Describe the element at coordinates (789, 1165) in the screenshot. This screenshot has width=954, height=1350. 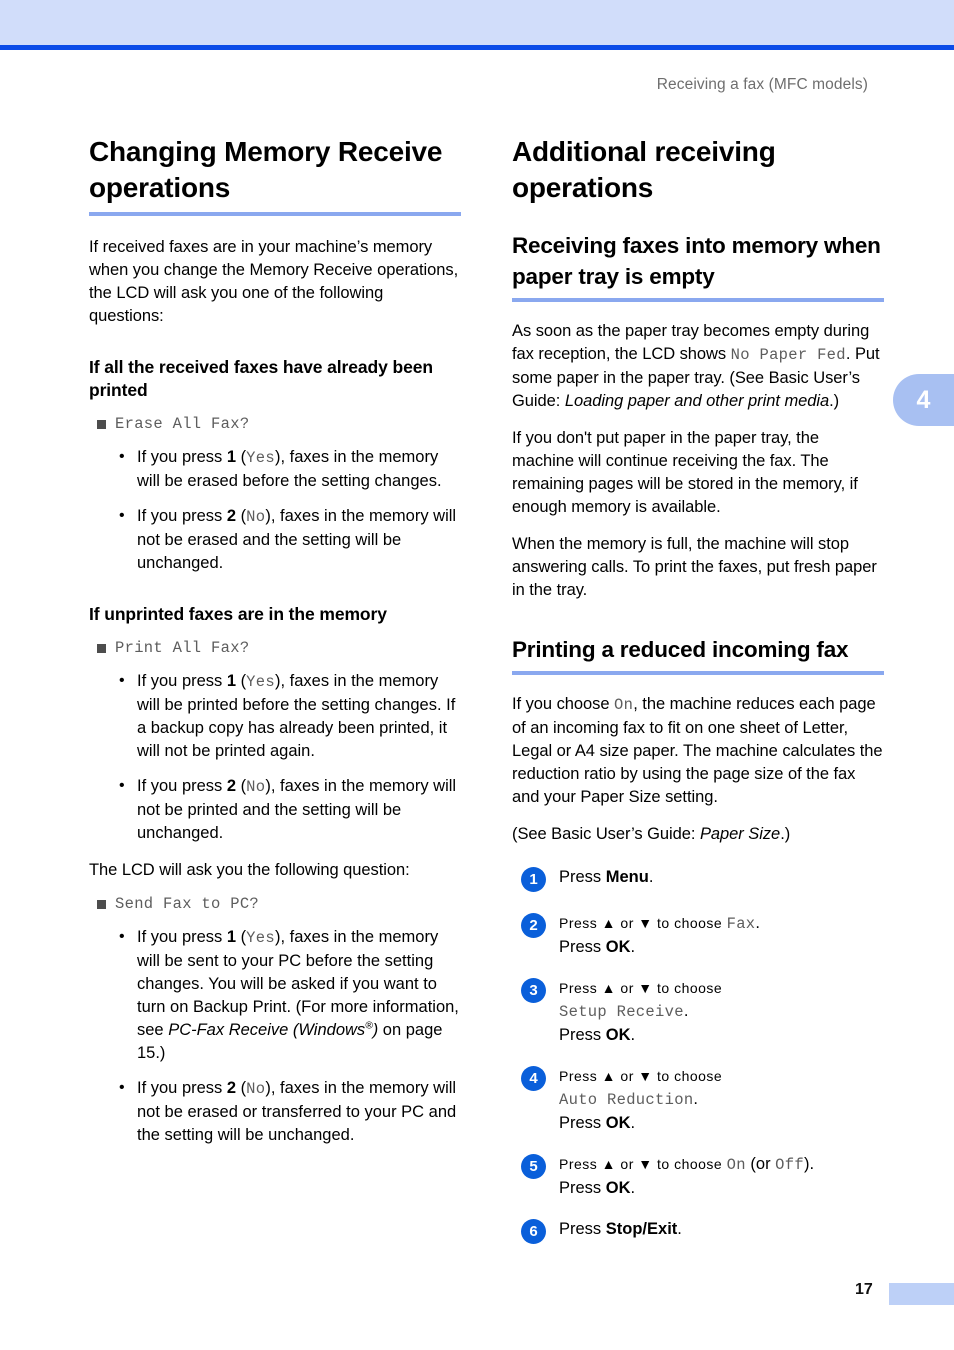
I see `lcd-off: Off` at that location.